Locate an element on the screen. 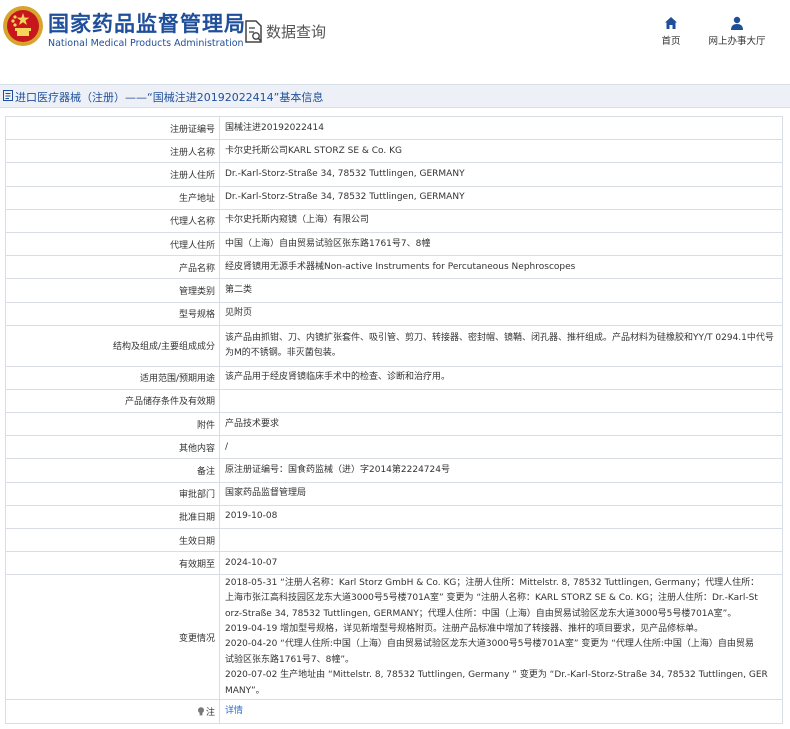  table-row: 管理类别 第二类 is located at coordinates (394, 290).